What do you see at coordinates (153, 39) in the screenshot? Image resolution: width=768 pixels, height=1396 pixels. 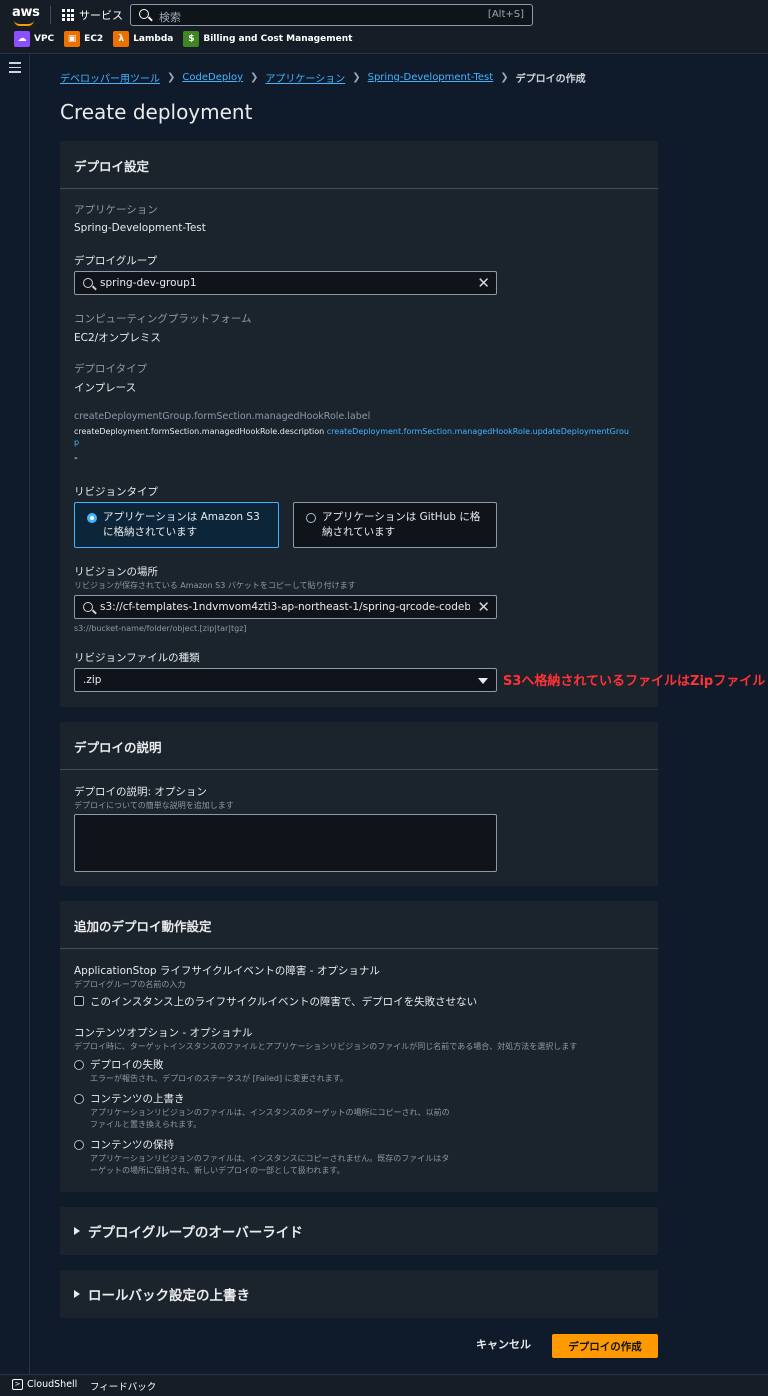 I see `favorite-label: Lambda` at bounding box center [153, 39].